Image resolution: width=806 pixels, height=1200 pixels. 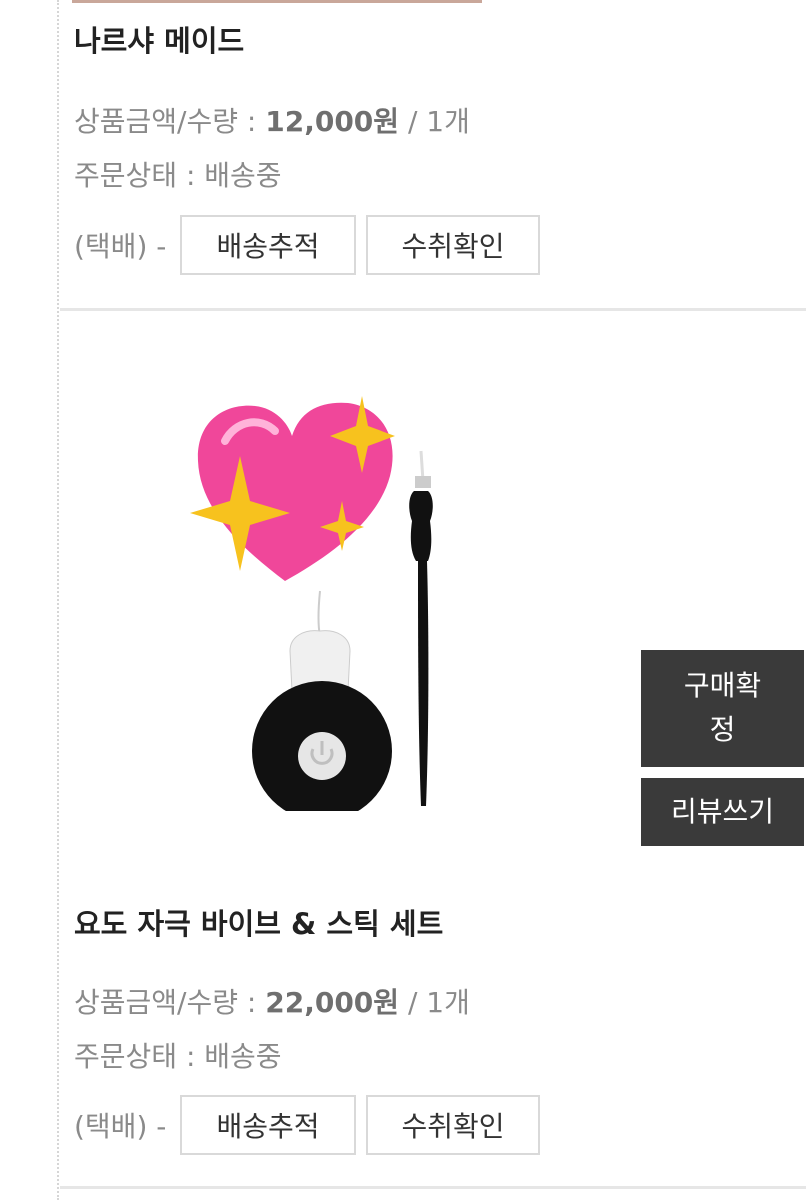 What do you see at coordinates (258, 922) in the screenshot?
I see `product-name: 요도 자극 바이브 & 스틱 세트` at bounding box center [258, 922].